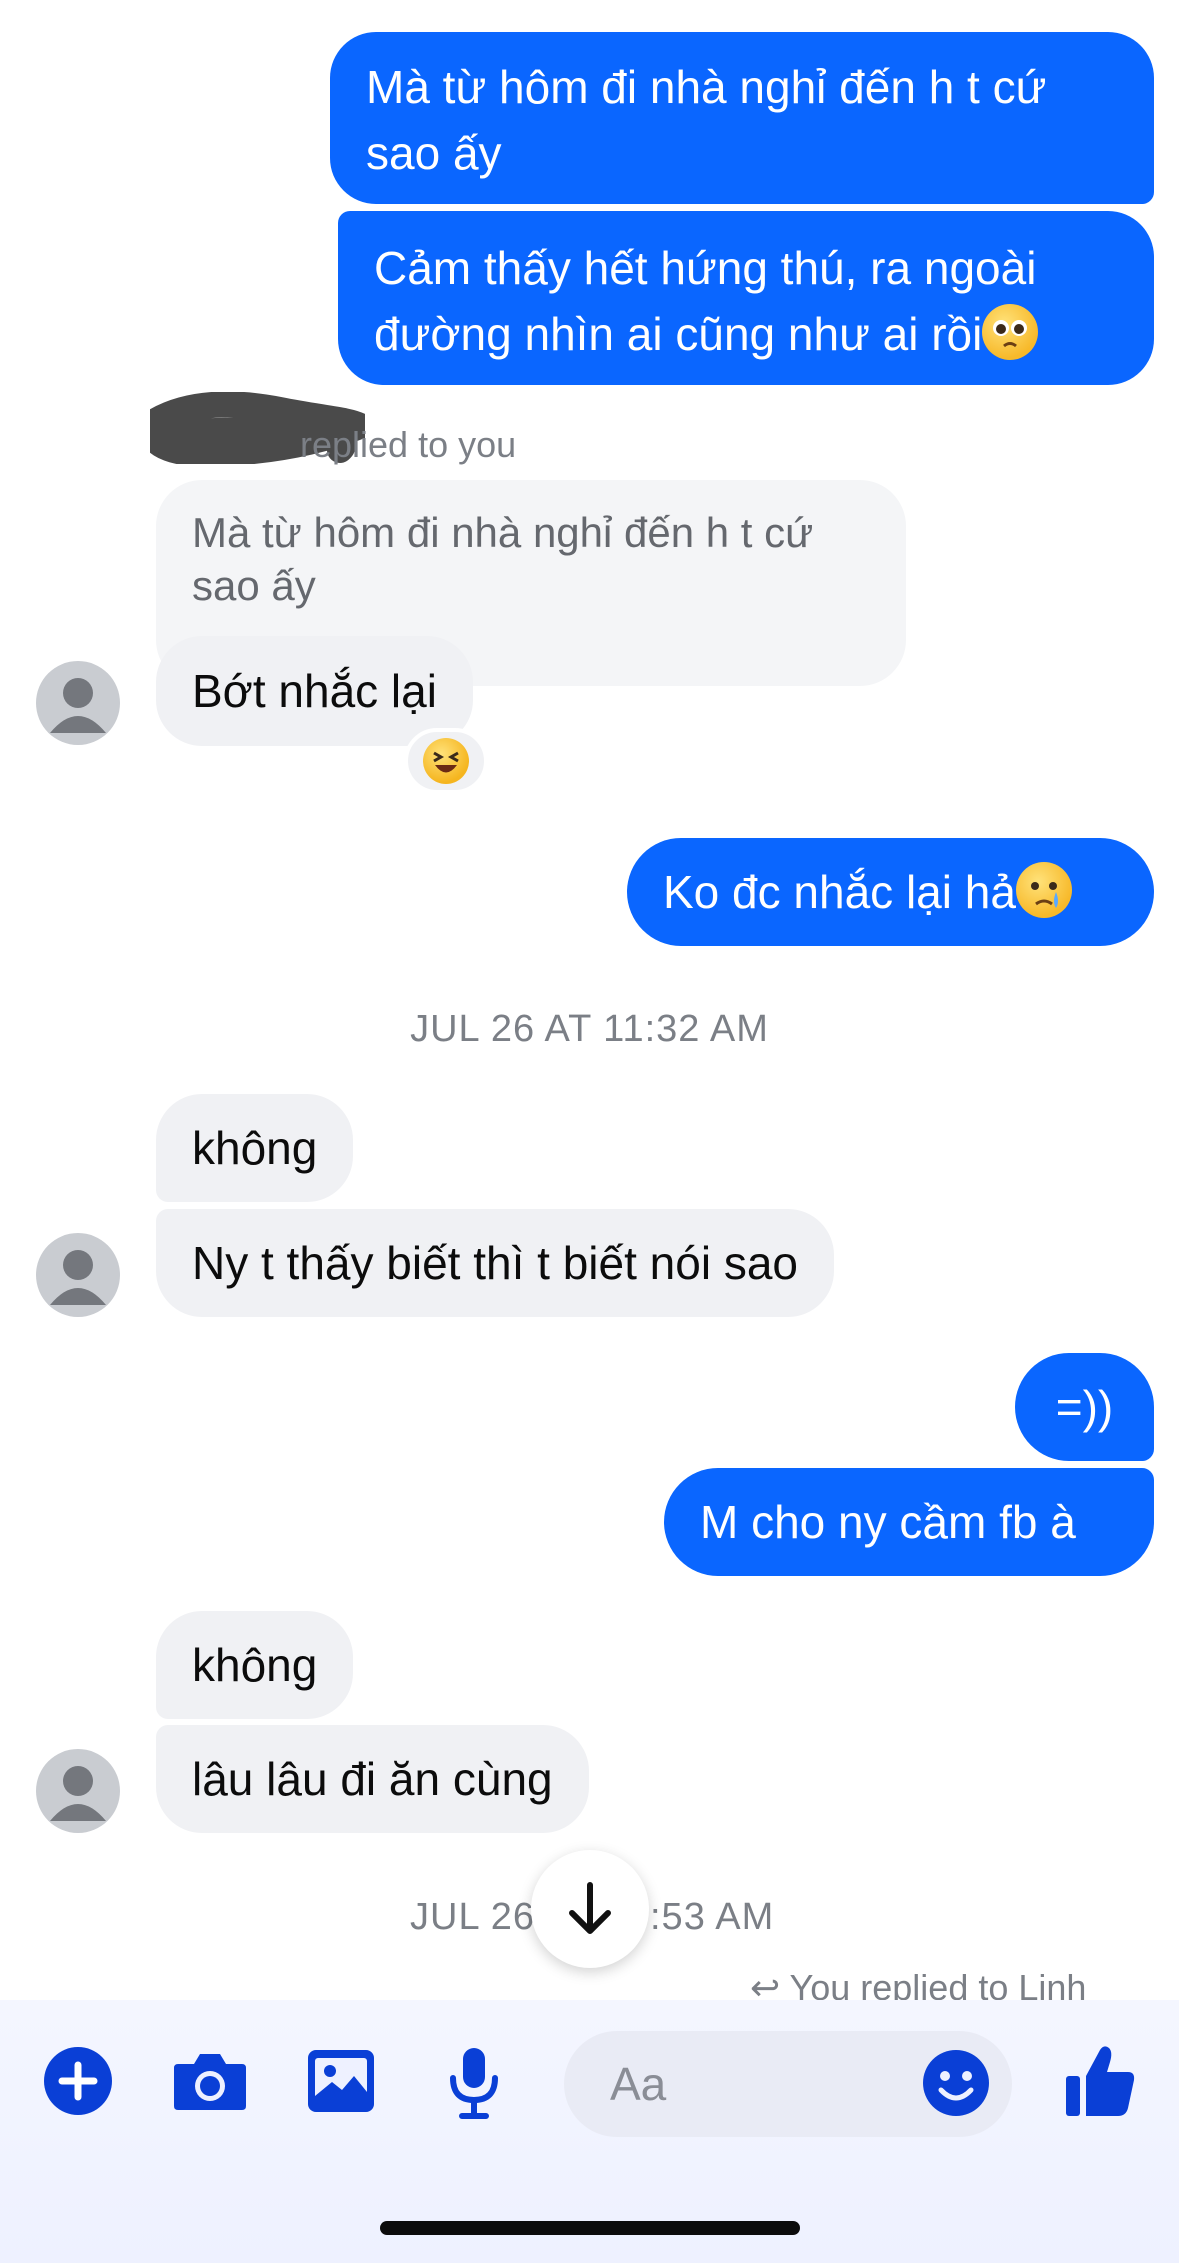  What do you see at coordinates (712, 1917) in the screenshot?
I see `timestamp: :53 AM` at bounding box center [712, 1917].